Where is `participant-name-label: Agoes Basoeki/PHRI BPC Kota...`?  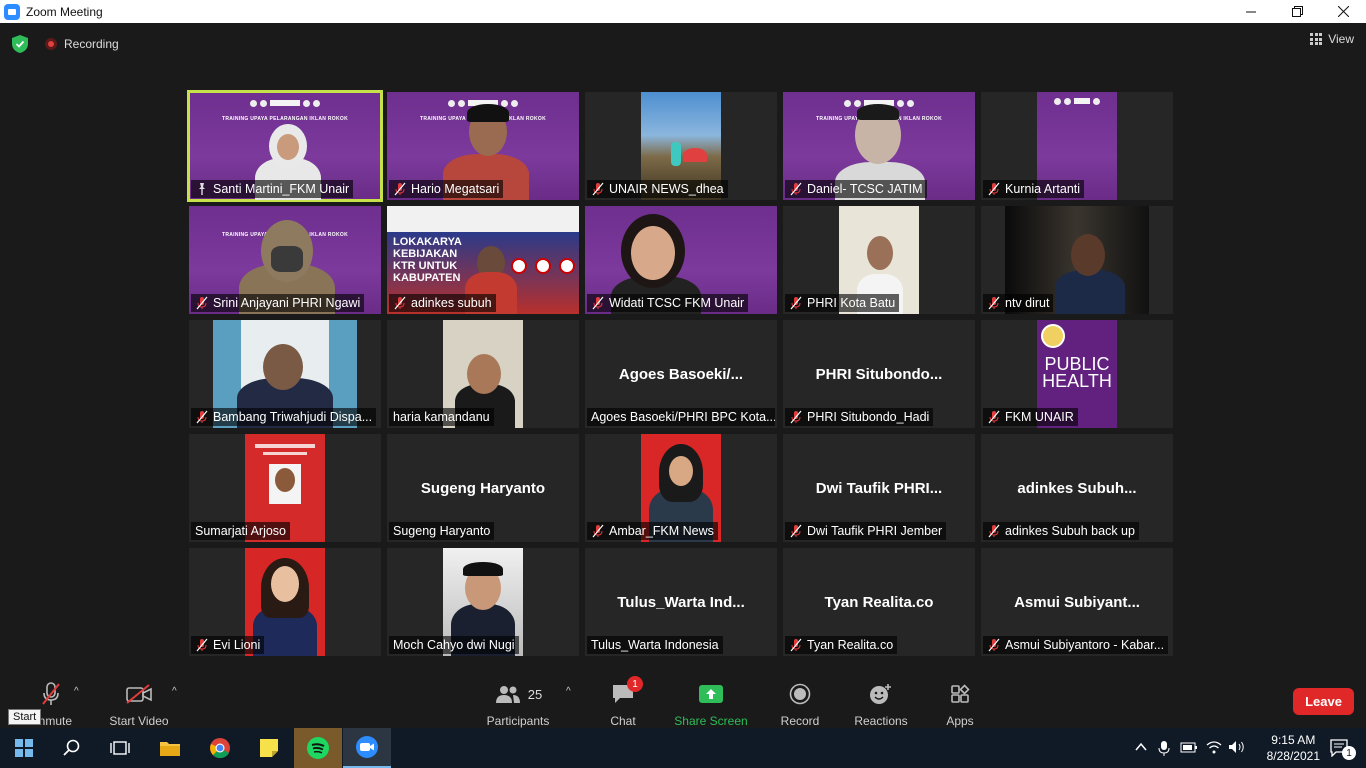 participant-name-label: Agoes Basoeki/PHRI BPC Kota... is located at coordinates (681, 417).